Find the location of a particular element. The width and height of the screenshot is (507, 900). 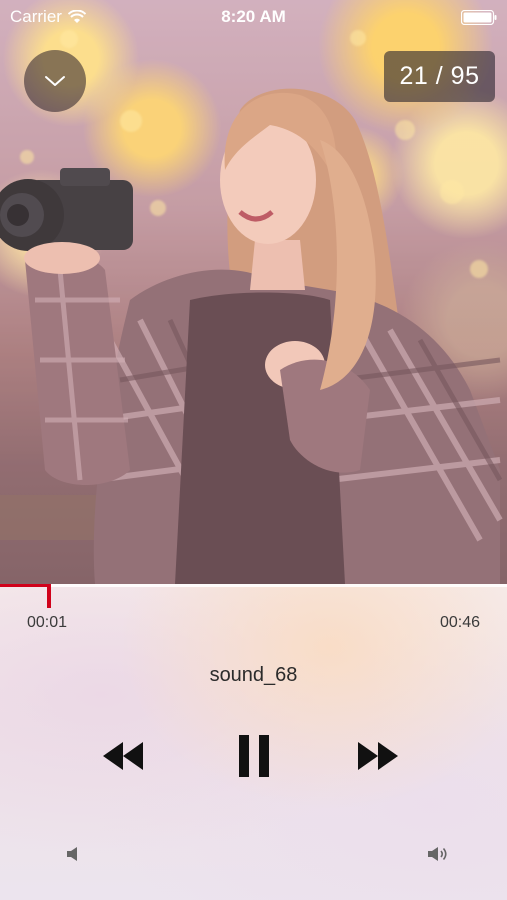

battery-icon is located at coordinates (479, 17).